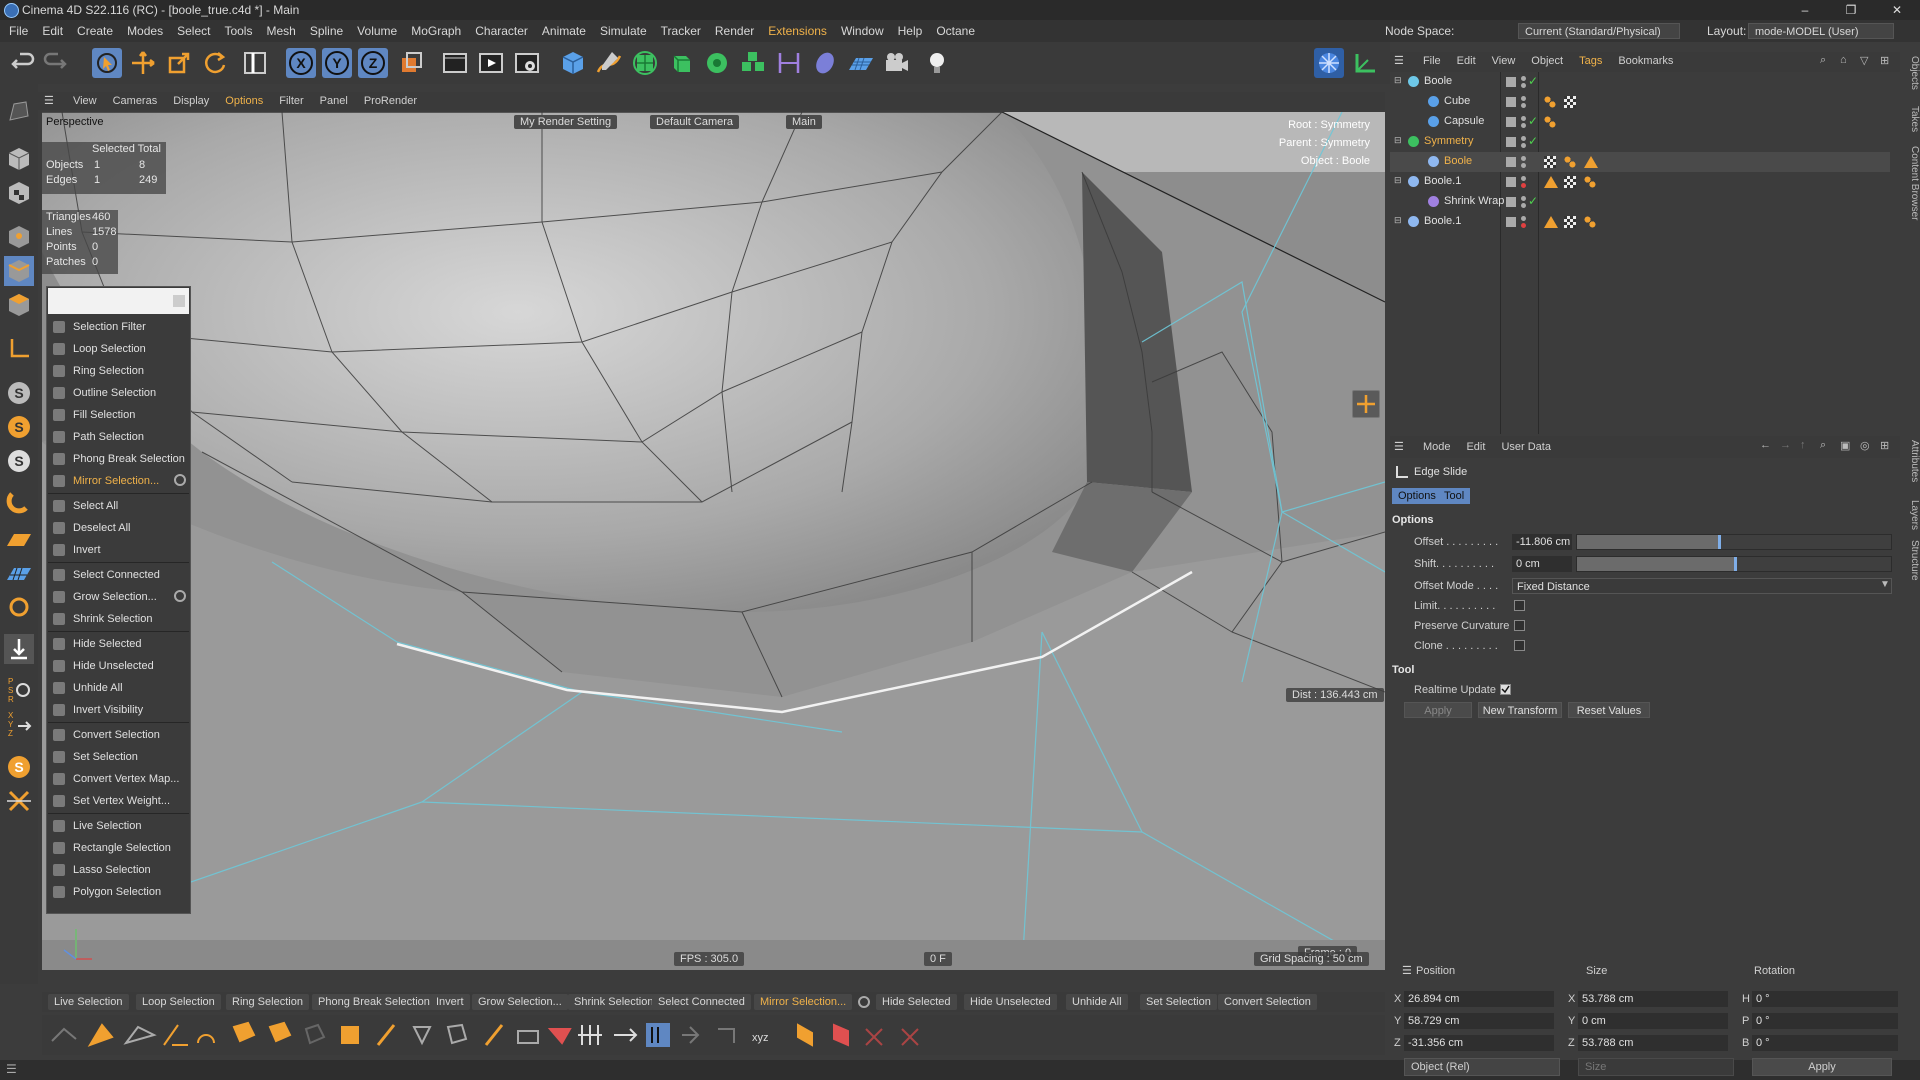  I want to click on workplane-icon, so click(1365, 63).